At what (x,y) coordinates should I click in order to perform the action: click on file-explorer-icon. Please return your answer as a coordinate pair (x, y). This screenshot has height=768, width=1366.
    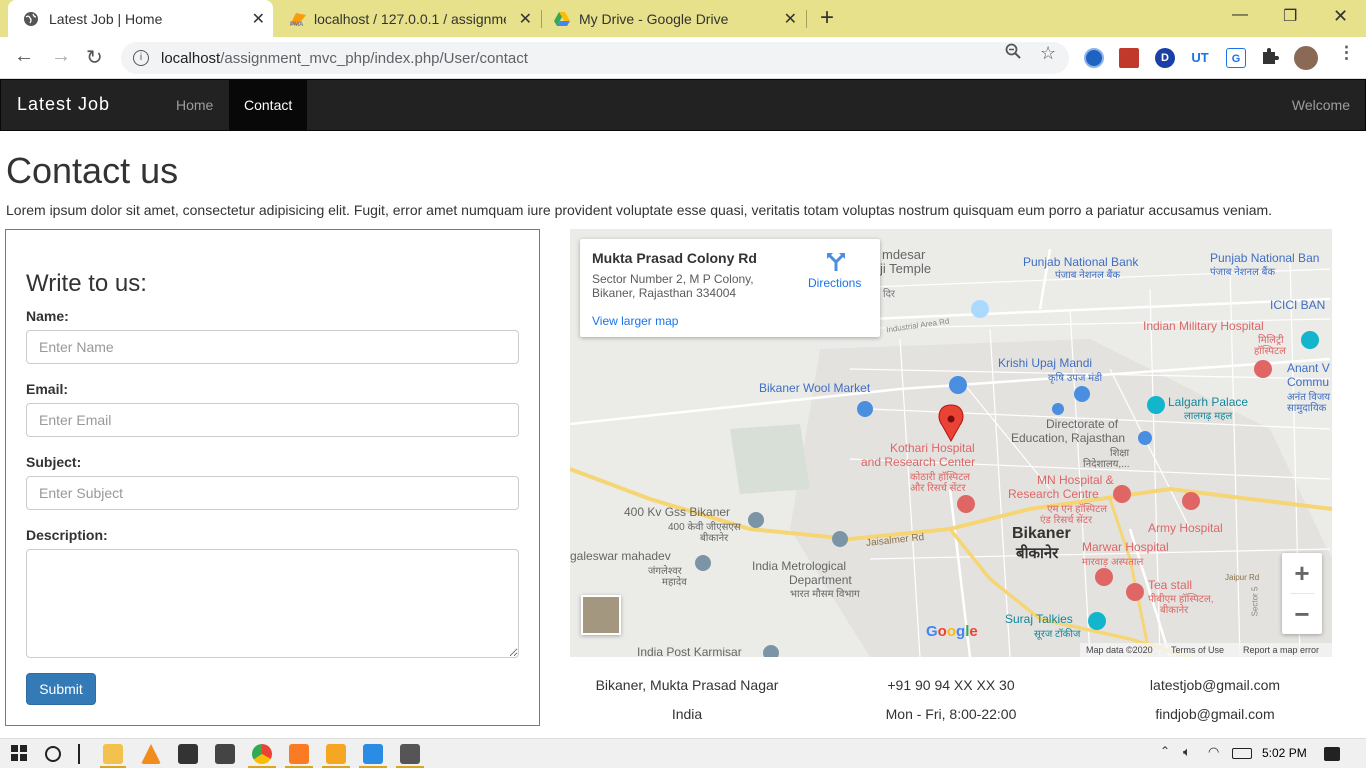
    Looking at the image, I should click on (113, 754).